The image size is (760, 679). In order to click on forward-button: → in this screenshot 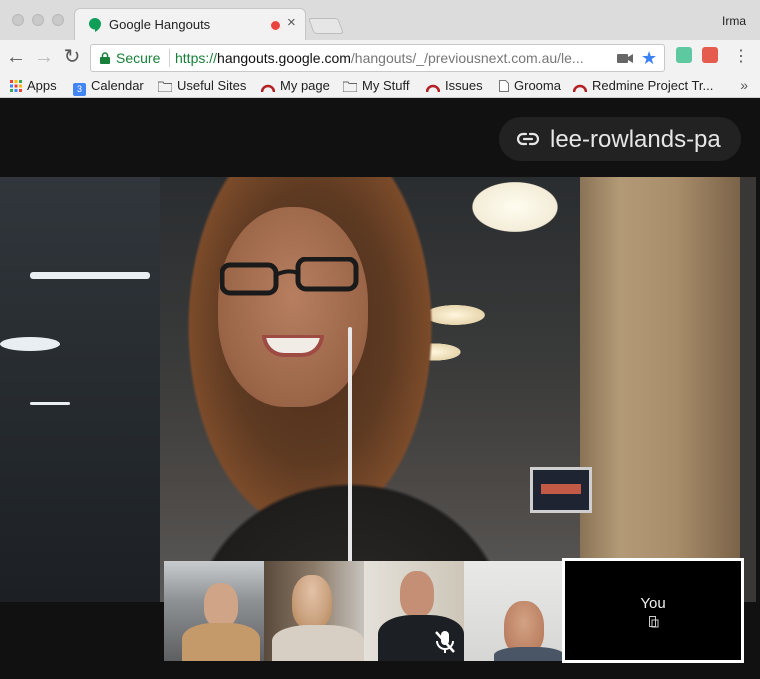, I will do `click(44, 57)`.